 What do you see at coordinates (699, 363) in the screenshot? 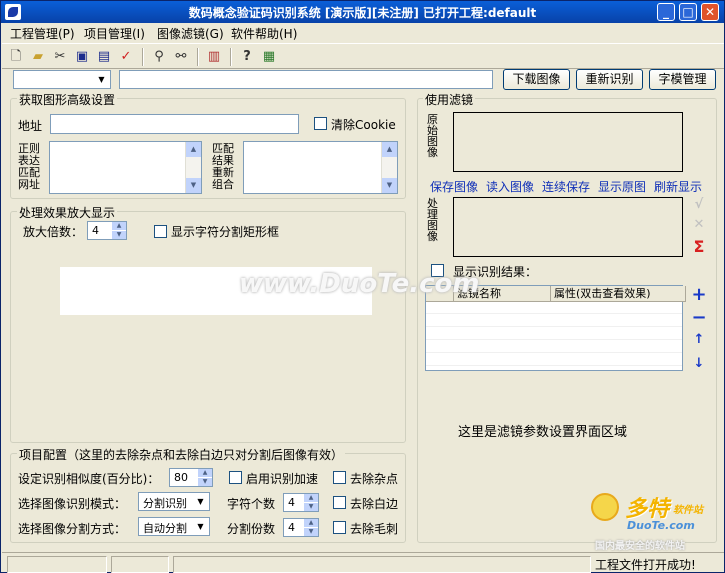
I see `move-down-icon: ↓` at bounding box center [699, 363].